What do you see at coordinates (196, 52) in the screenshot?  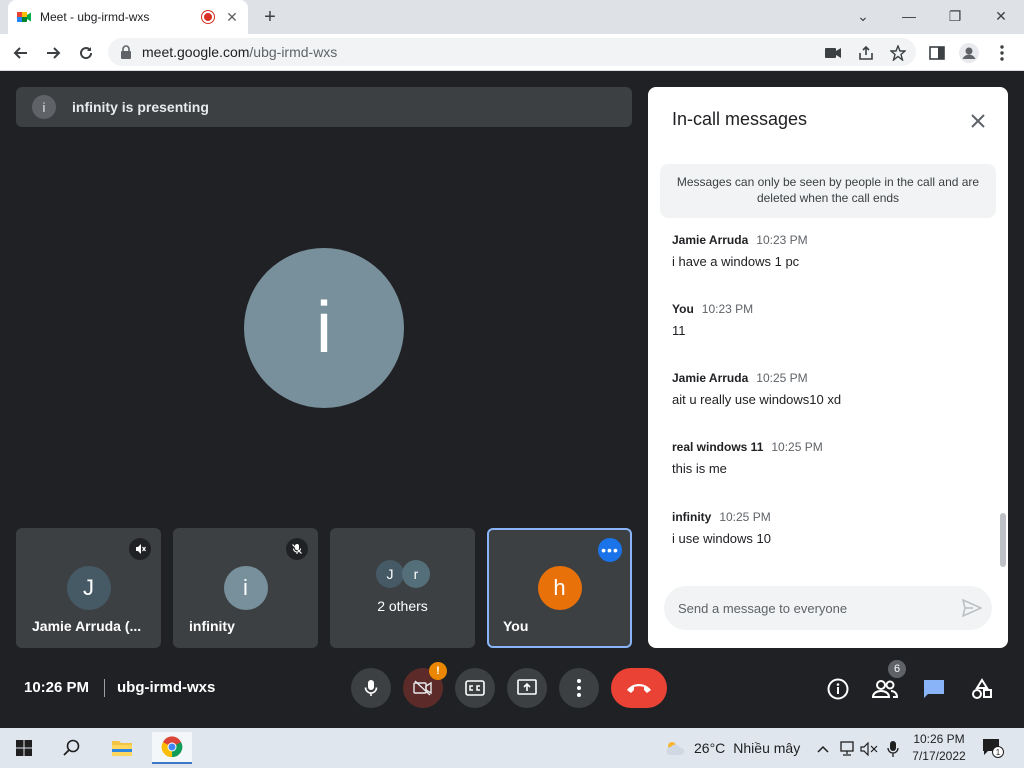 I see `url-domain: meet.google.com` at bounding box center [196, 52].